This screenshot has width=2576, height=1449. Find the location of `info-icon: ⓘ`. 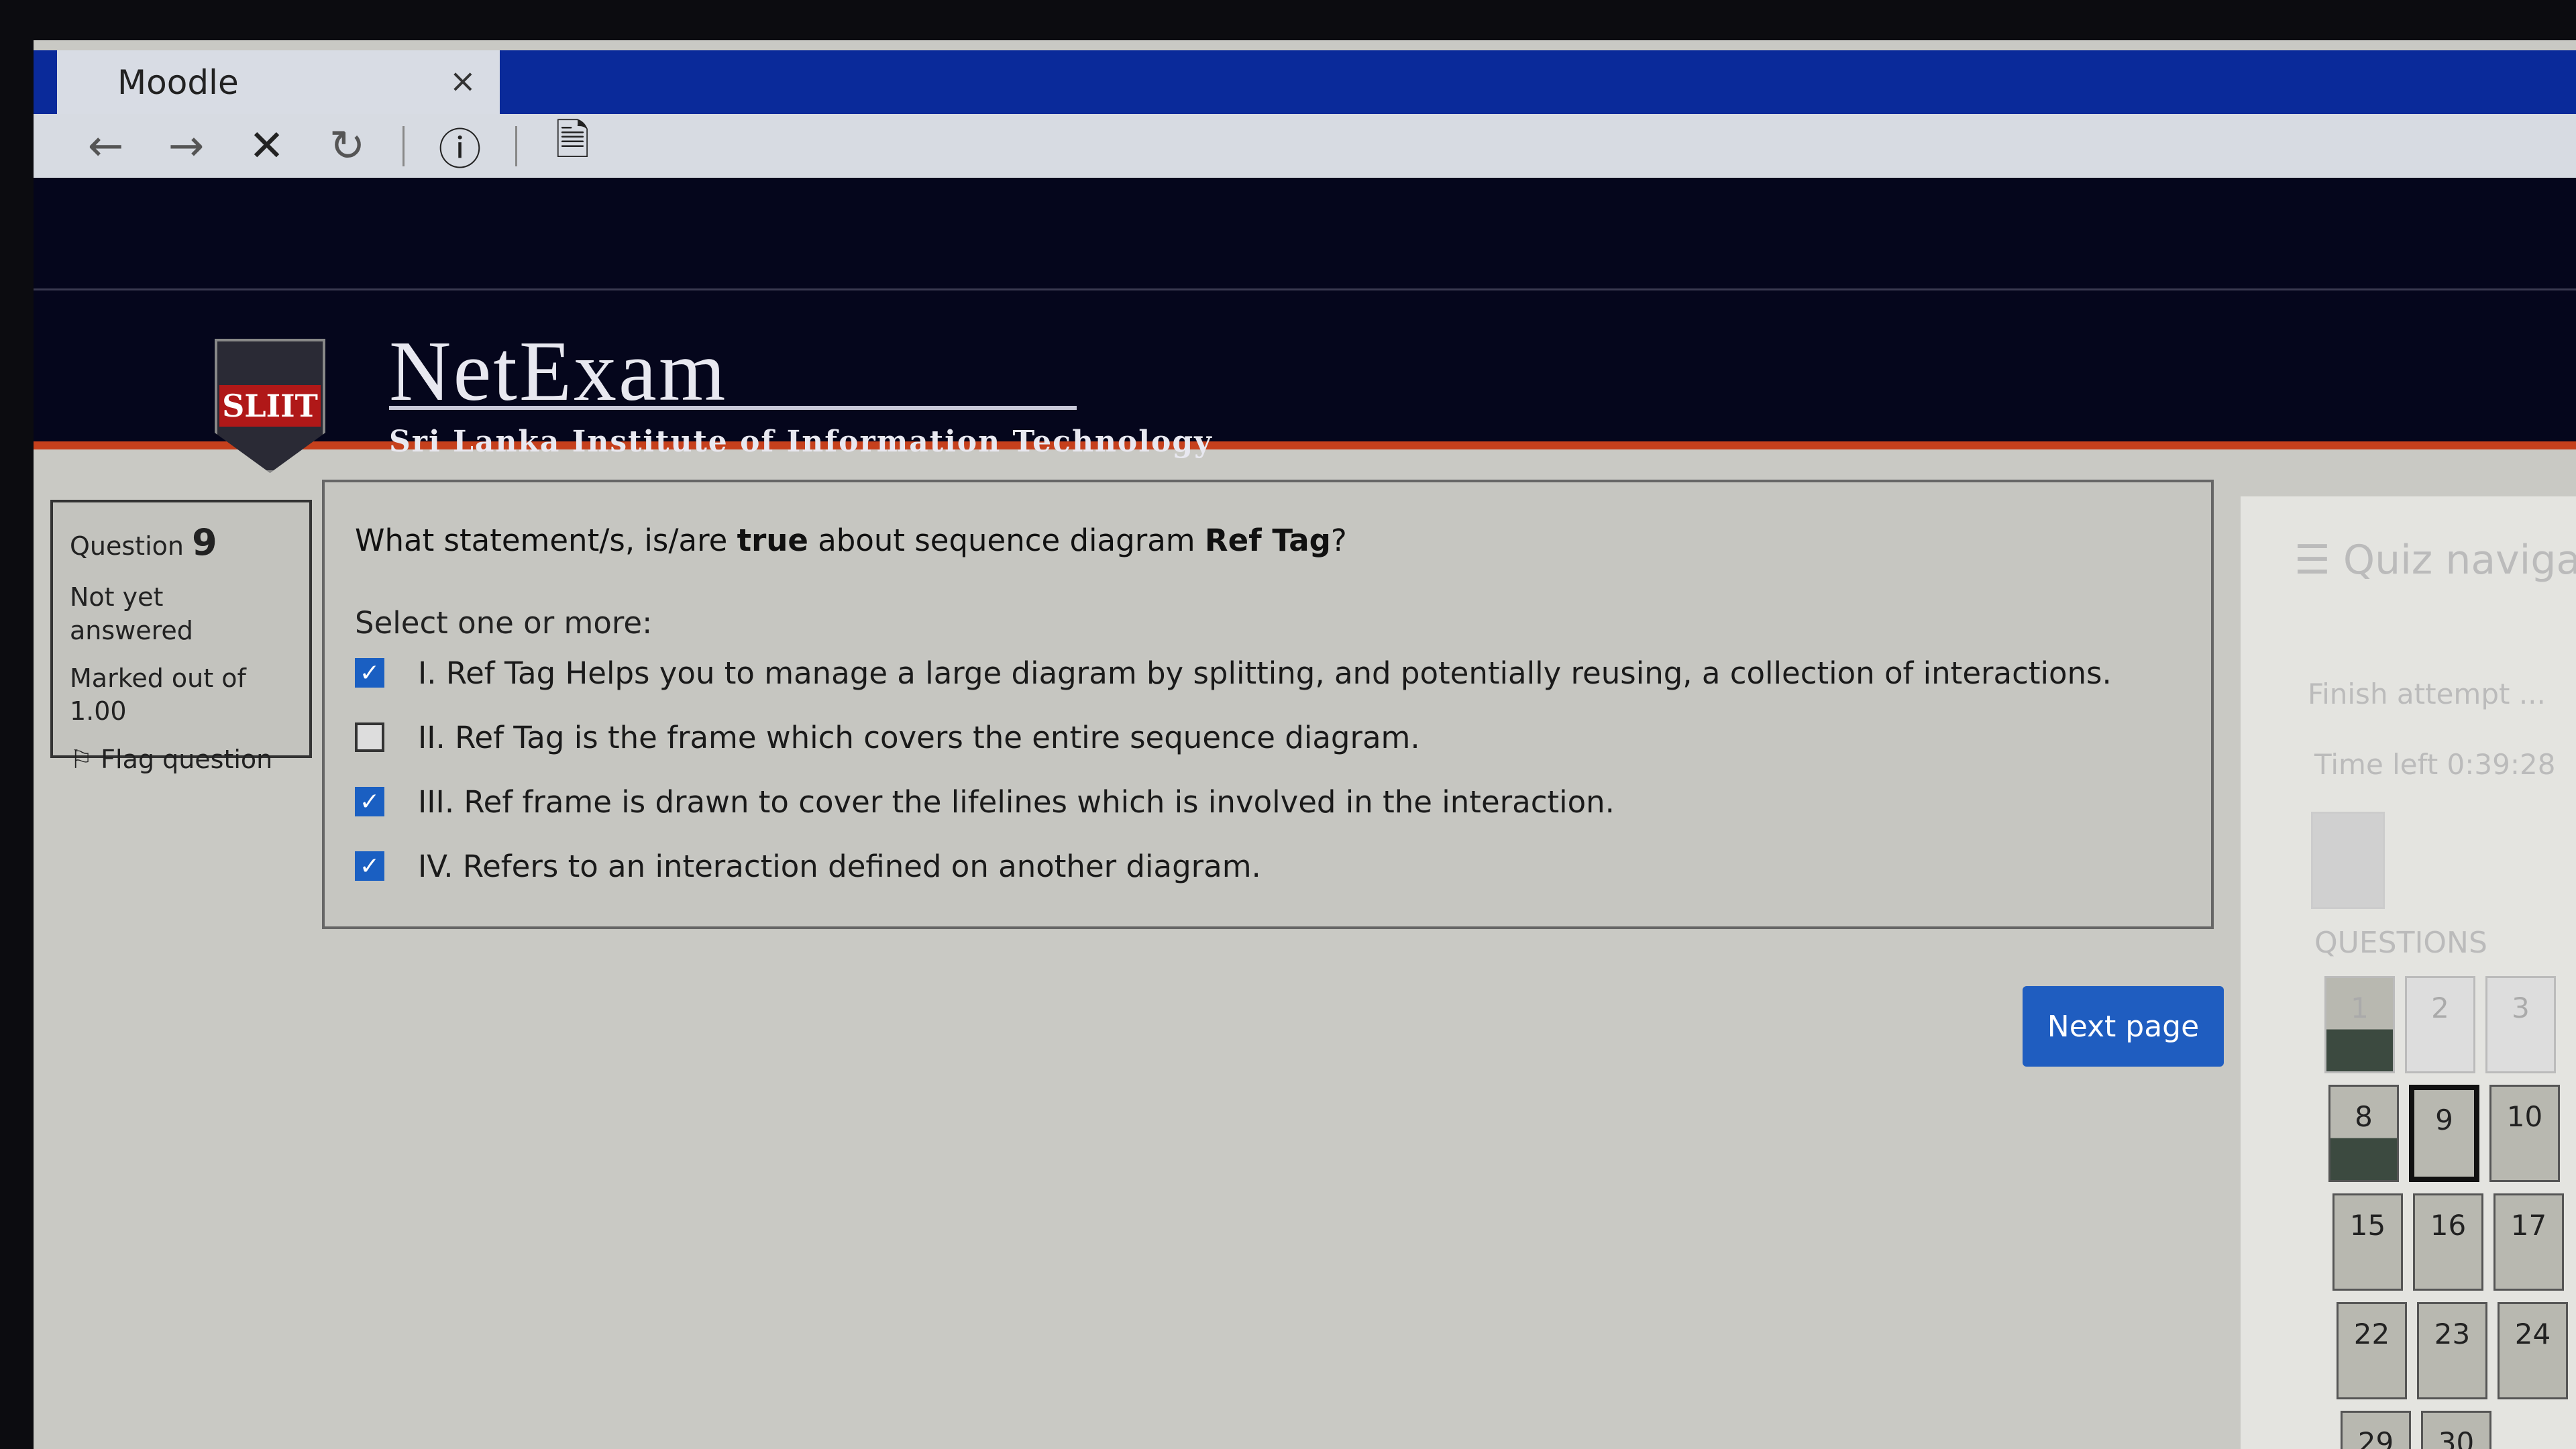

info-icon: ⓘ is located at coordinates (460, 146).